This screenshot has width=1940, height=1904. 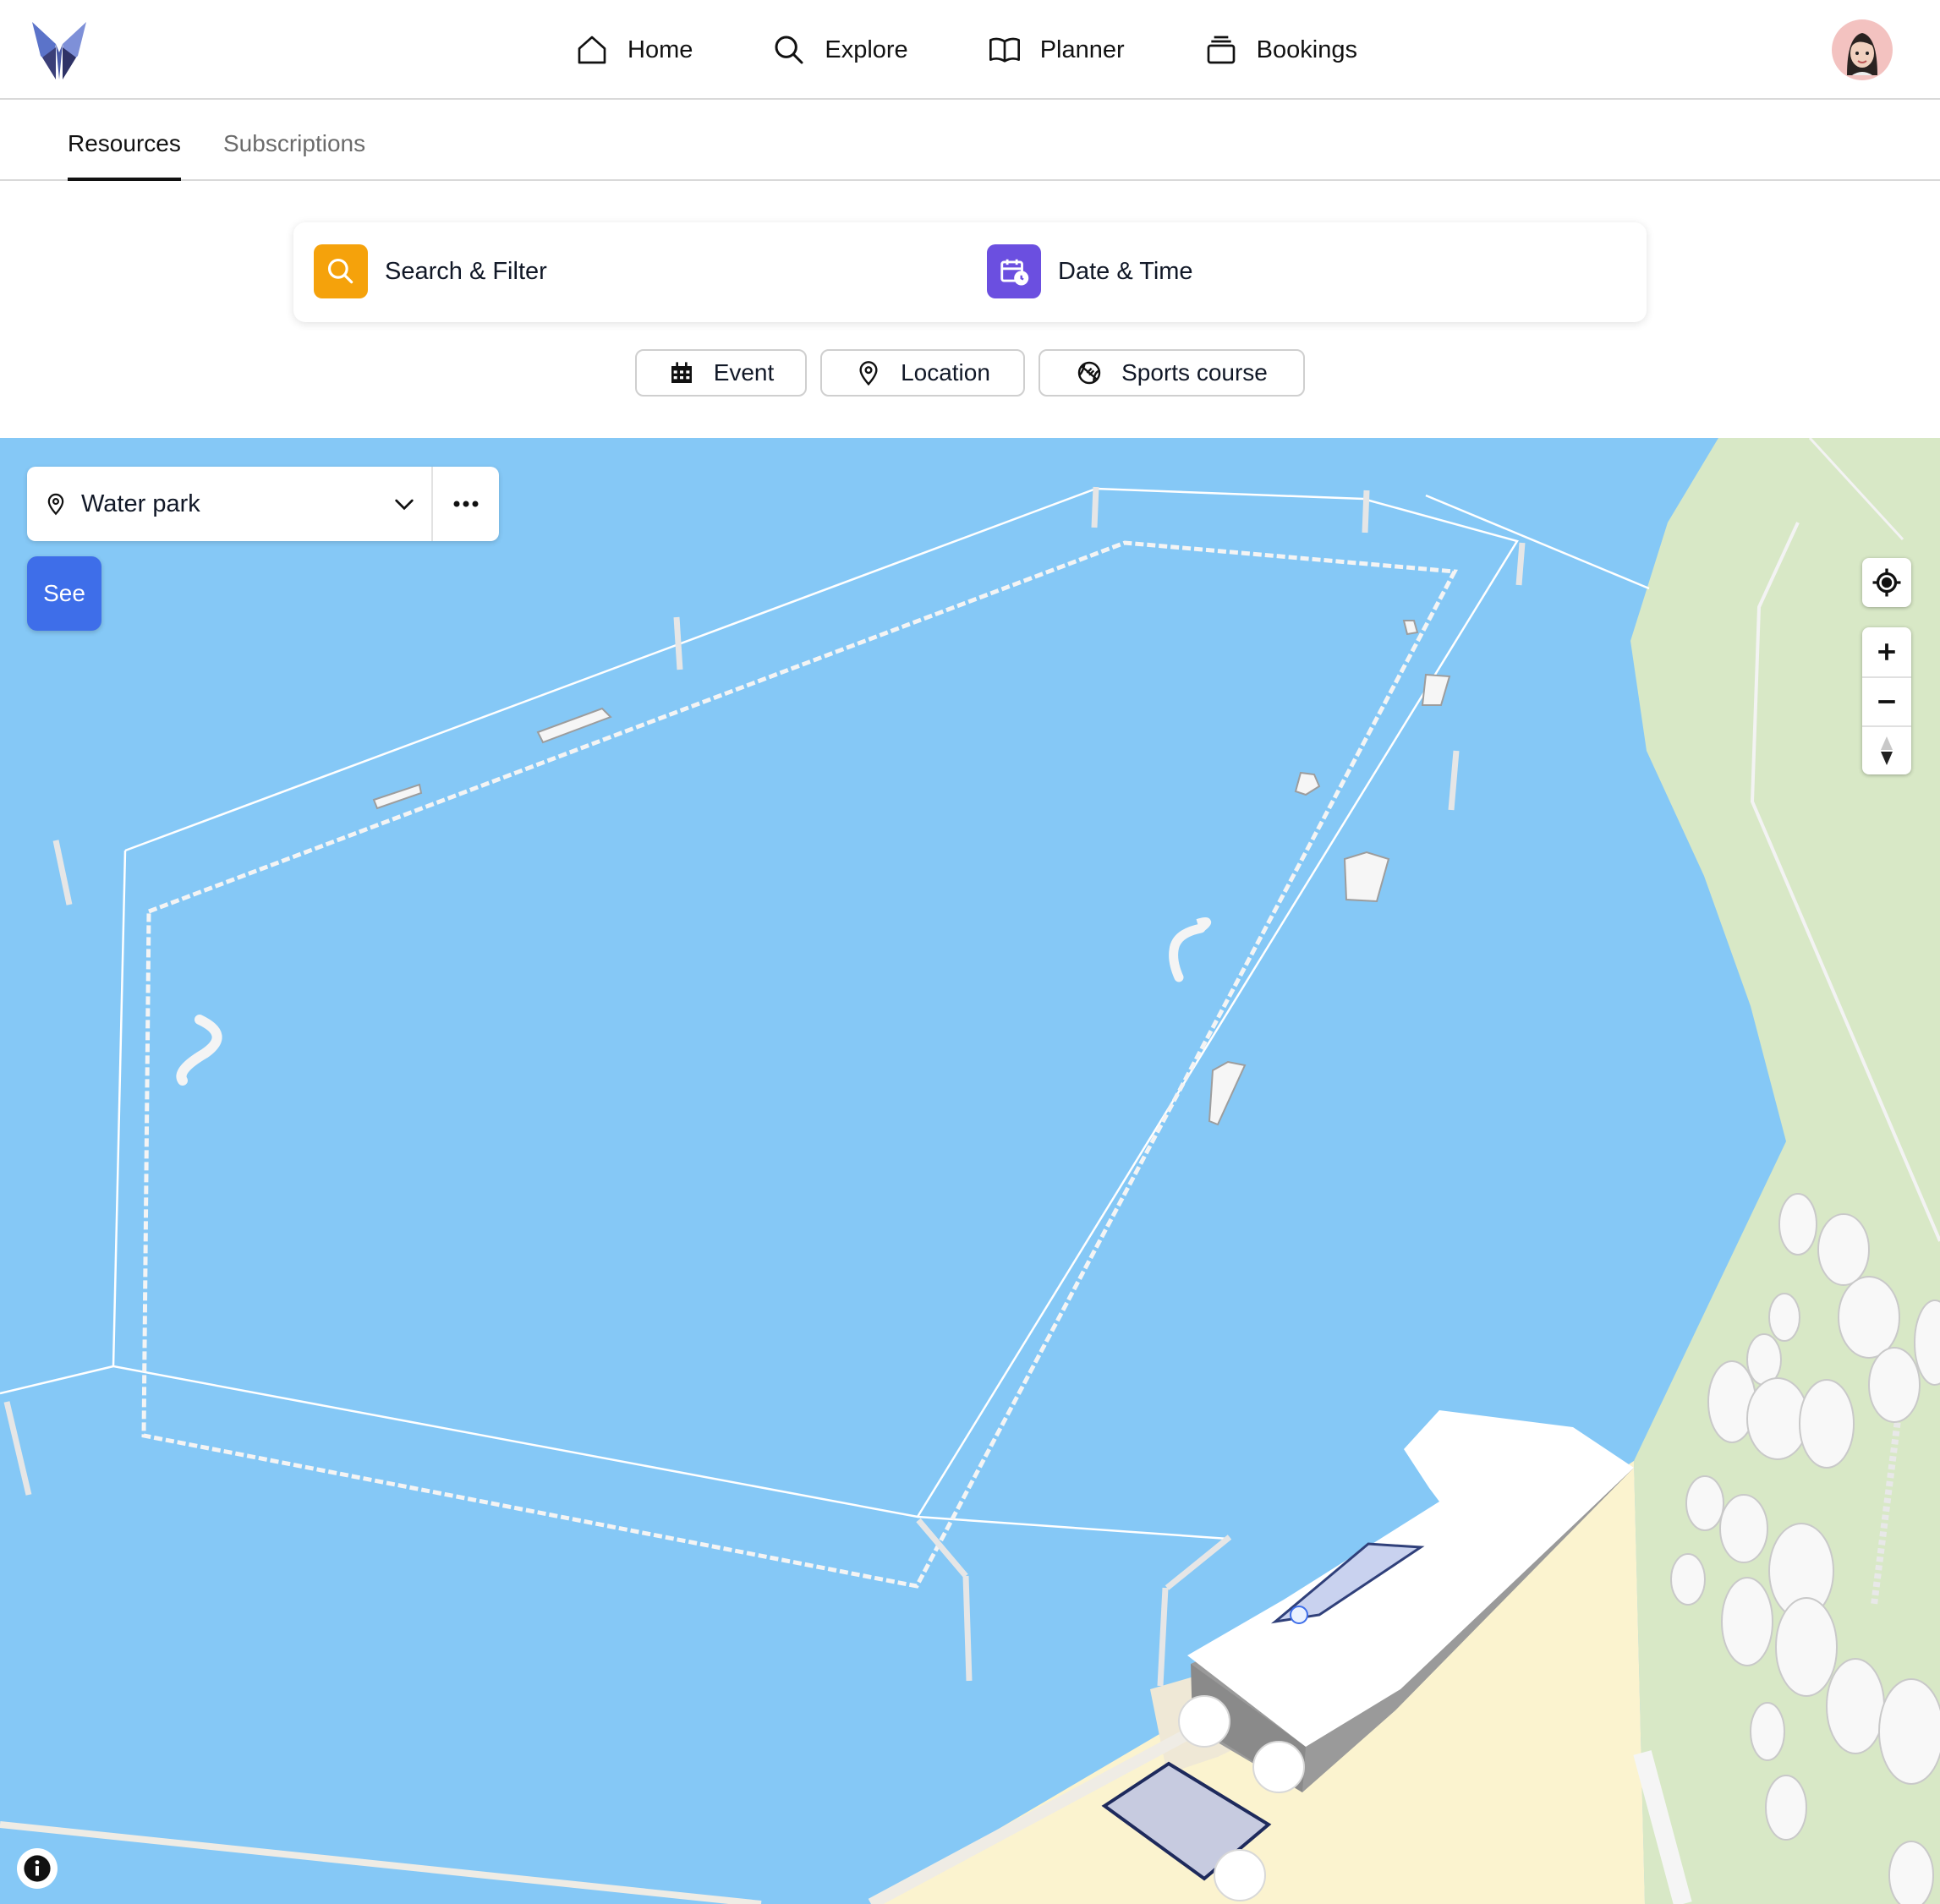 I want to click on date-time-button: Date & Time, so click(x=1090, y=271).